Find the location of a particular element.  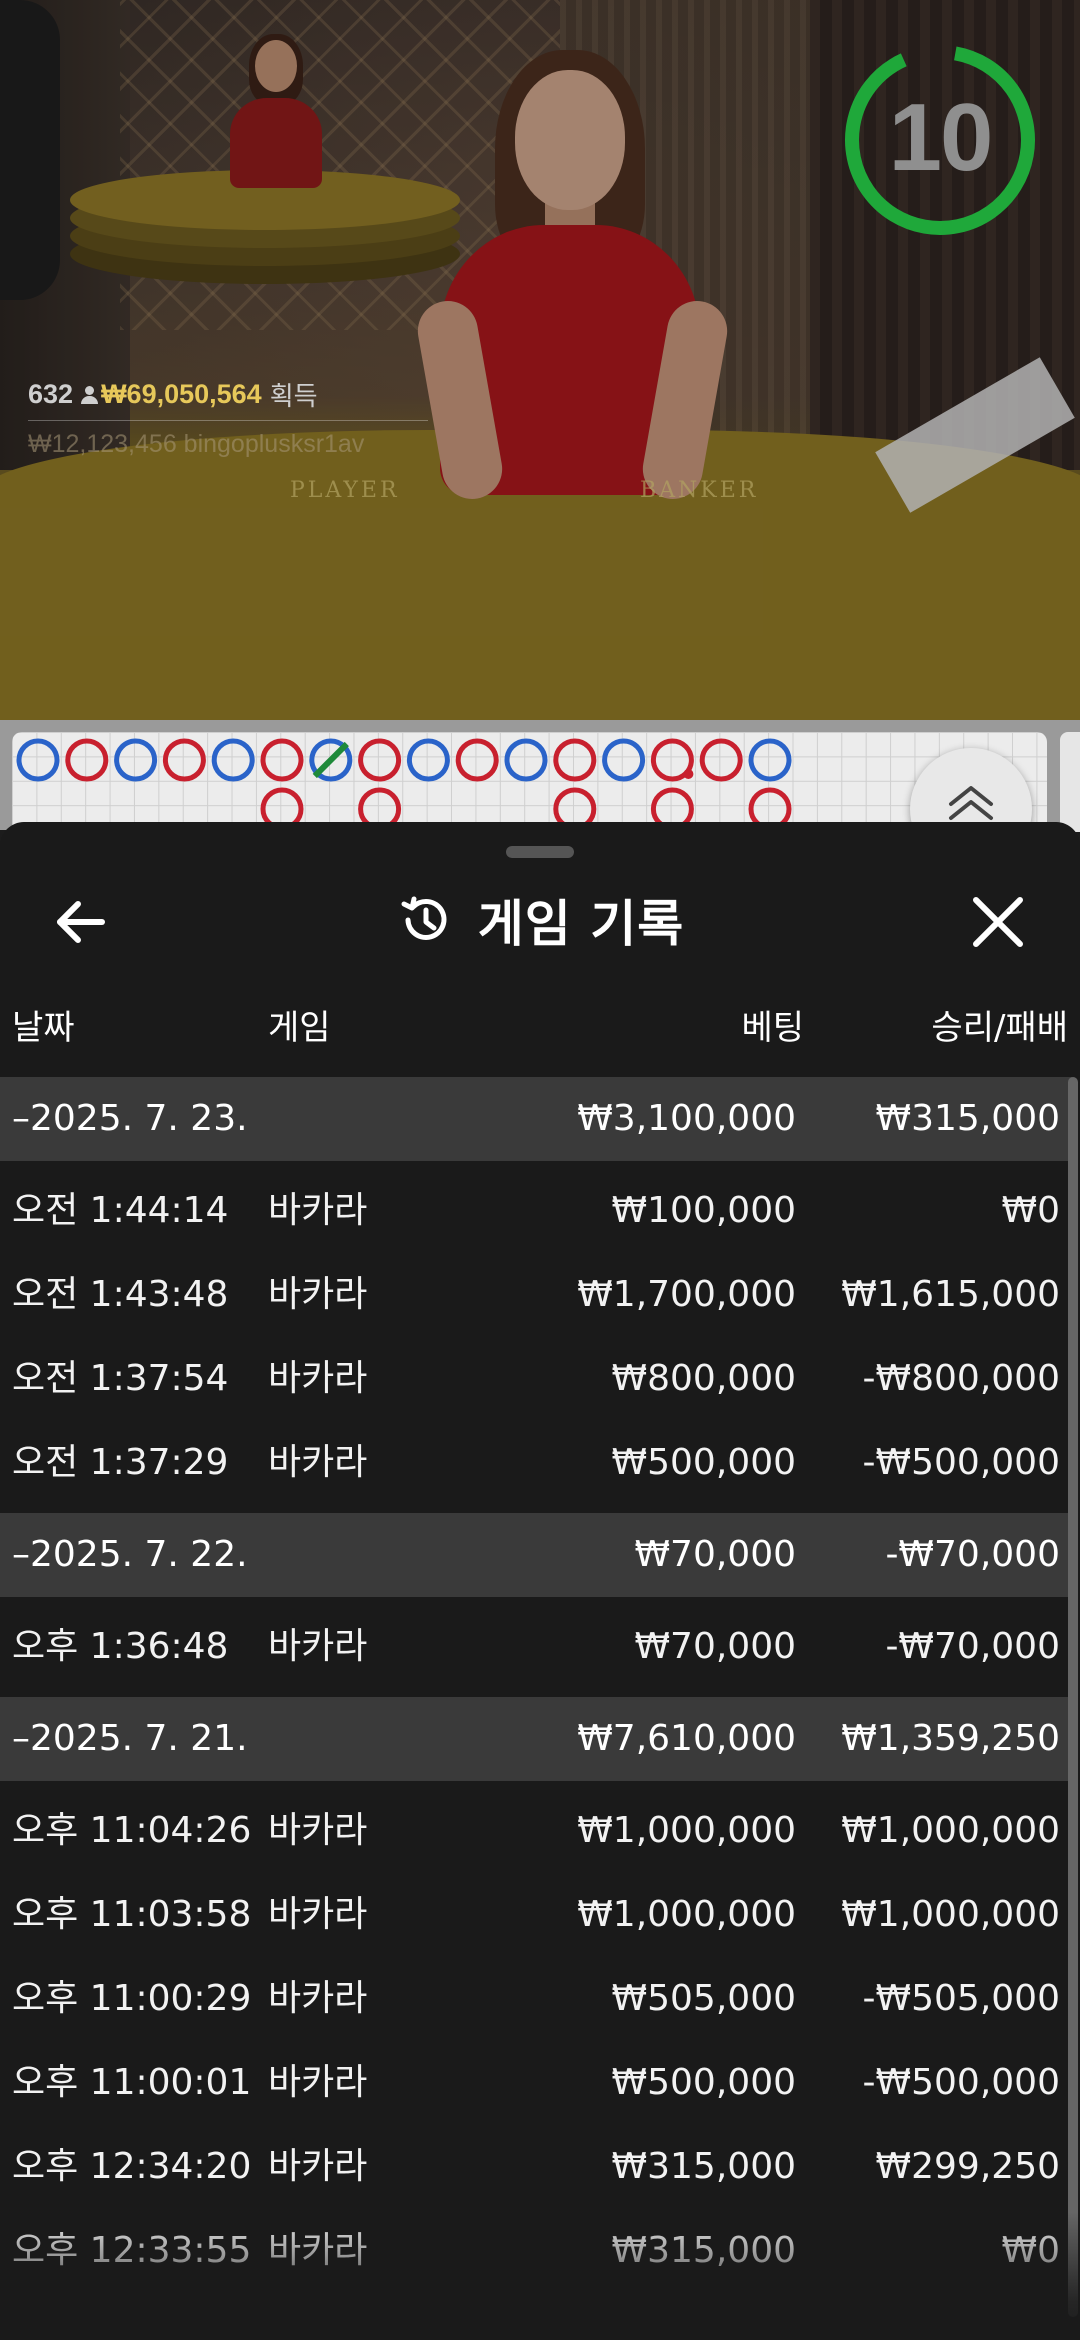

row-time: 오전 1:44:14 is located at coordinates (120, 1210).